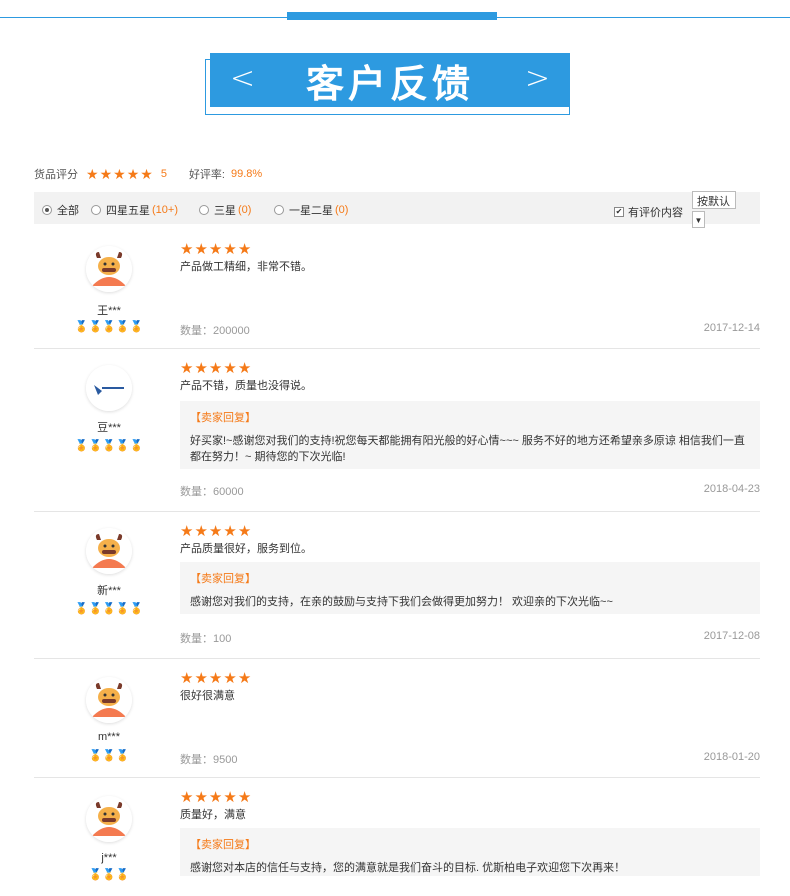 The height and width of the screenshot is (896, 790). Describe the element at coordinates (731, 328) in the screenshot. I see `review-date: 2017-12-14` at that location.